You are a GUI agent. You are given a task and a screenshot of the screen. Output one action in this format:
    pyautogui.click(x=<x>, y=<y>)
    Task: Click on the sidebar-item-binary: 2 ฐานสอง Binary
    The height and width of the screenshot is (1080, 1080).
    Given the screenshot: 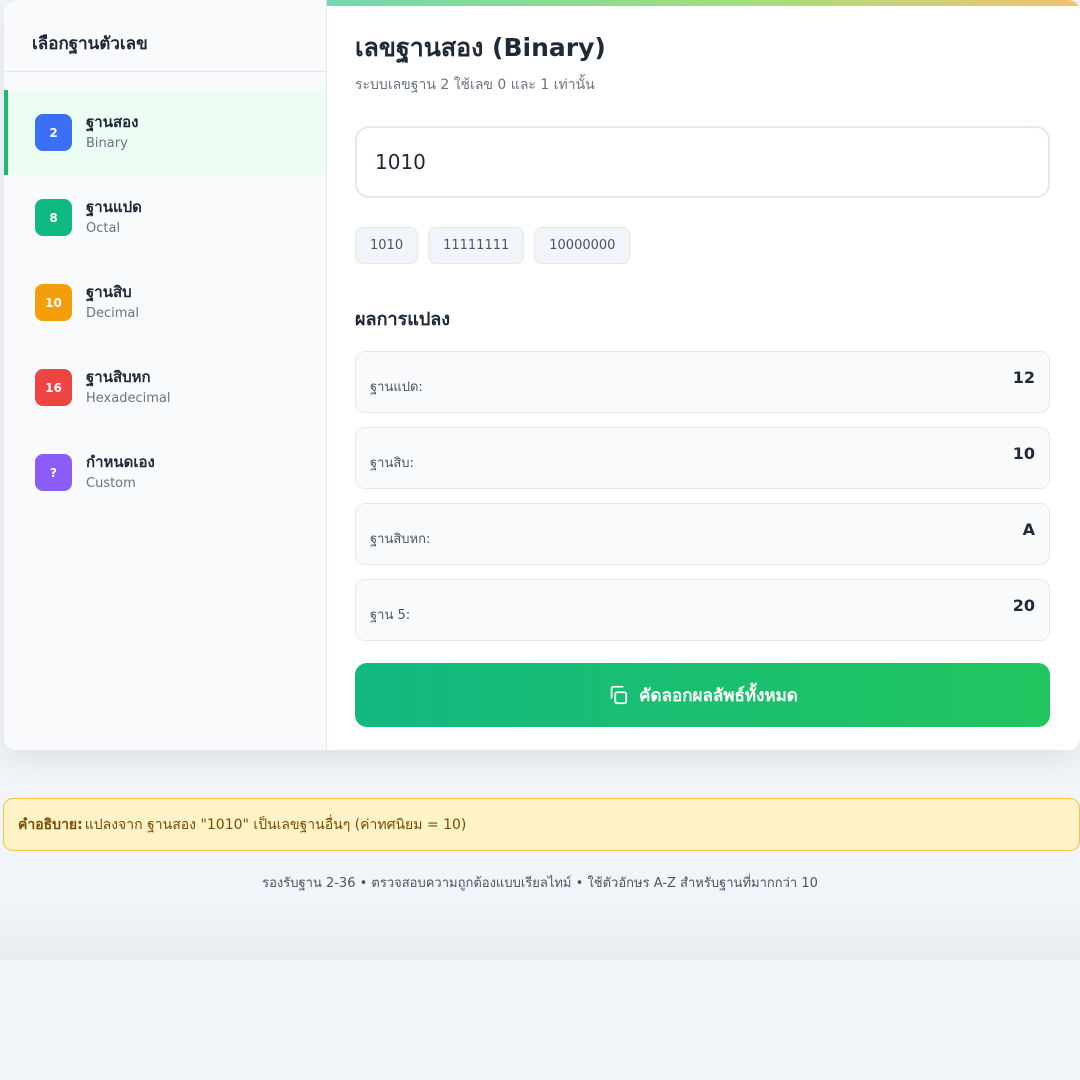 What is the action you would take?
    pyautogui.click(x=165, y=132)
    